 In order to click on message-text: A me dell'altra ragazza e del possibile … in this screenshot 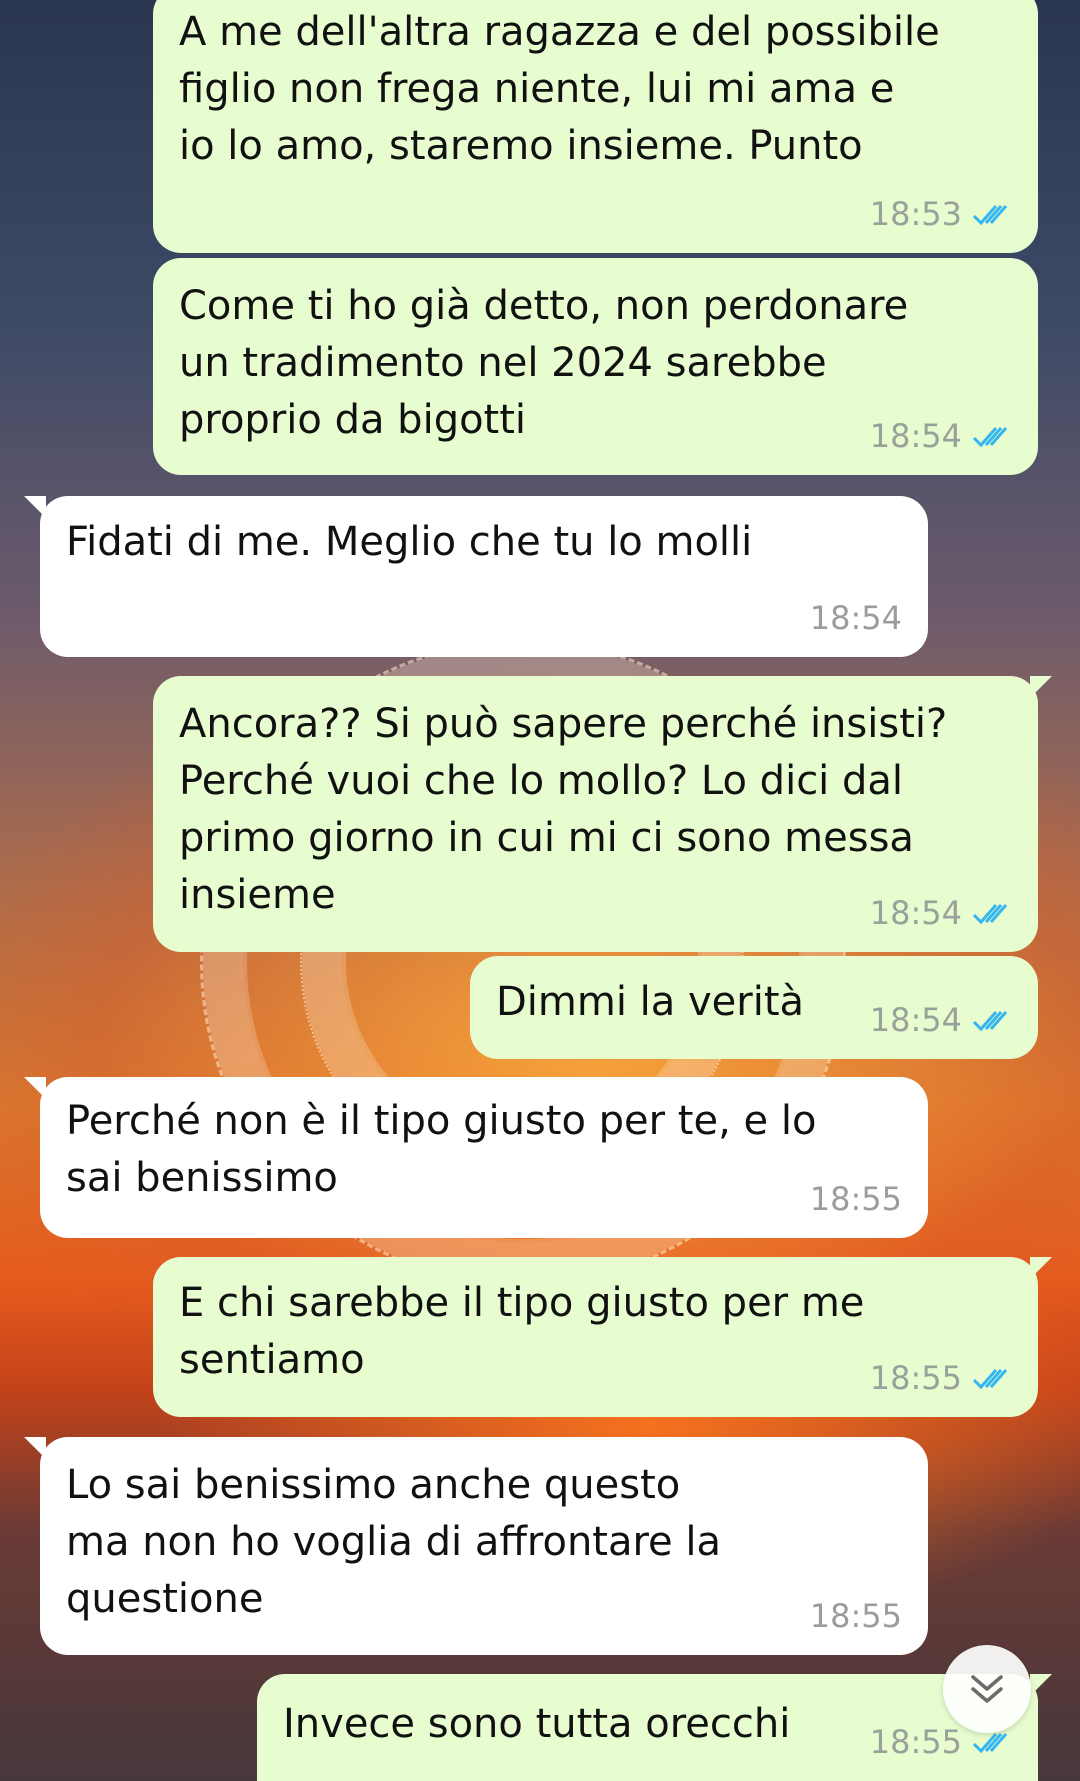, I will do `click(559, 89)`.